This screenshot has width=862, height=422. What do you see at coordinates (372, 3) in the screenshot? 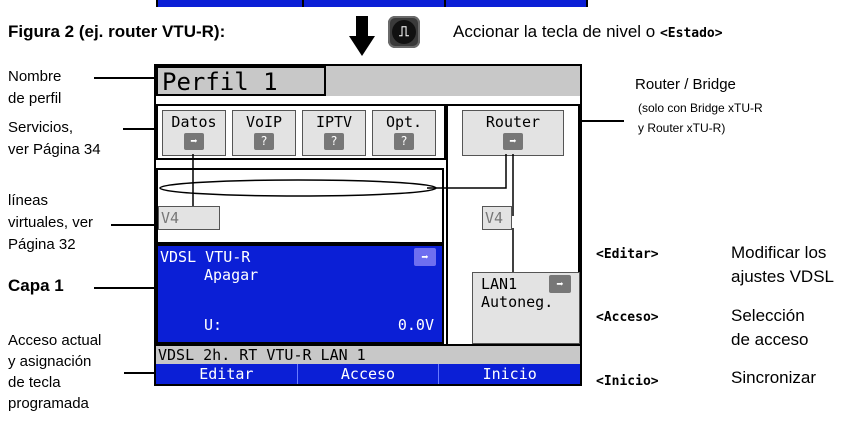
I see `previous-table-edge` at bounding box center [372, 3].